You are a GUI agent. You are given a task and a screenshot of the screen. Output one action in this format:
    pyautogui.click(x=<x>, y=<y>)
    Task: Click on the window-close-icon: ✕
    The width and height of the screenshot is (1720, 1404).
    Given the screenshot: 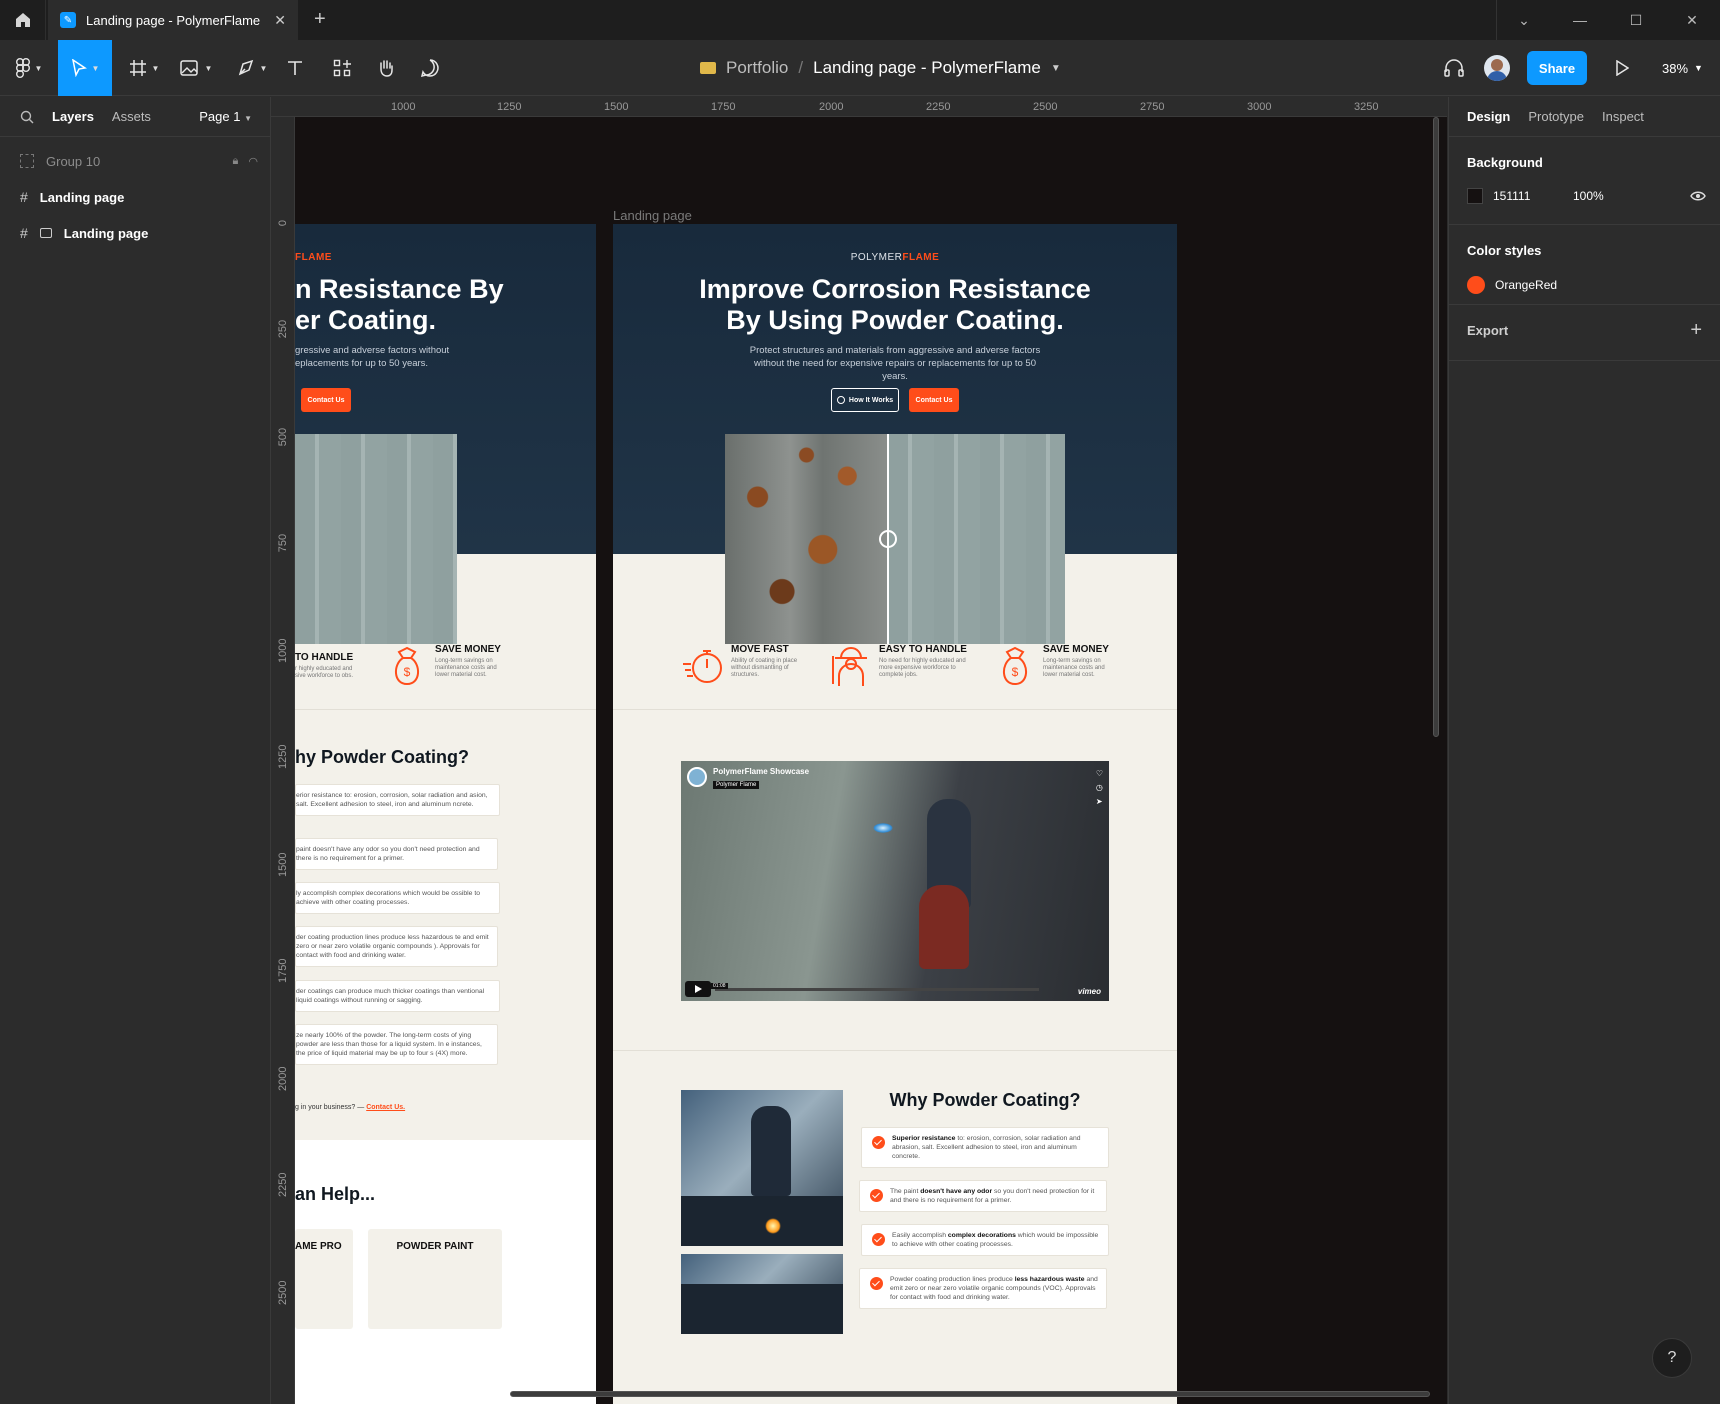 What is the action you would take?
    pyautogui.click(x=1692, y=20)
    